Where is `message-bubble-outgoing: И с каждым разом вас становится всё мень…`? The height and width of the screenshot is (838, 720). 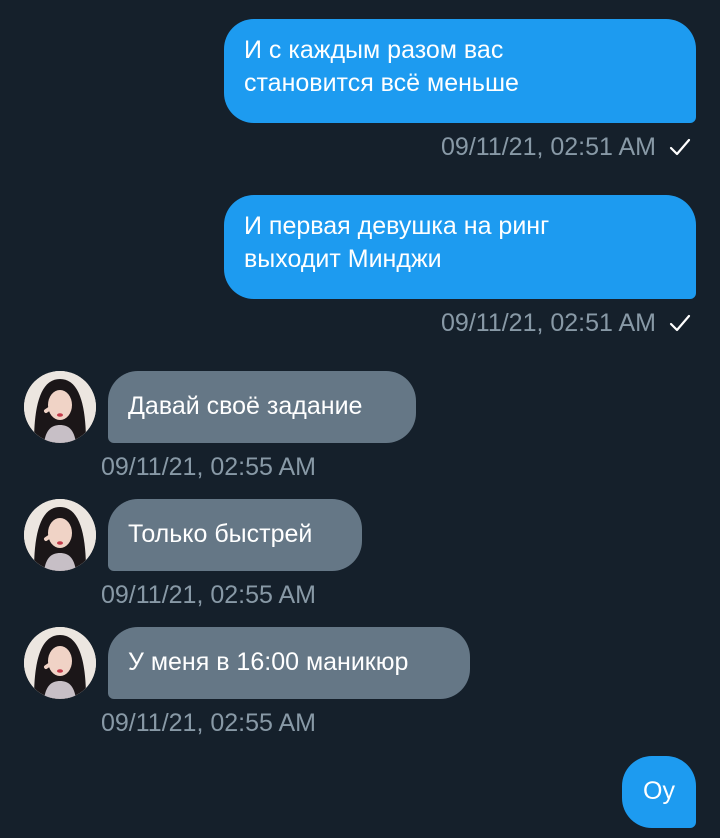
message-bubble-outgoing: И с каждым разом вас становится всё мень… is located at coordinates (460, 71).